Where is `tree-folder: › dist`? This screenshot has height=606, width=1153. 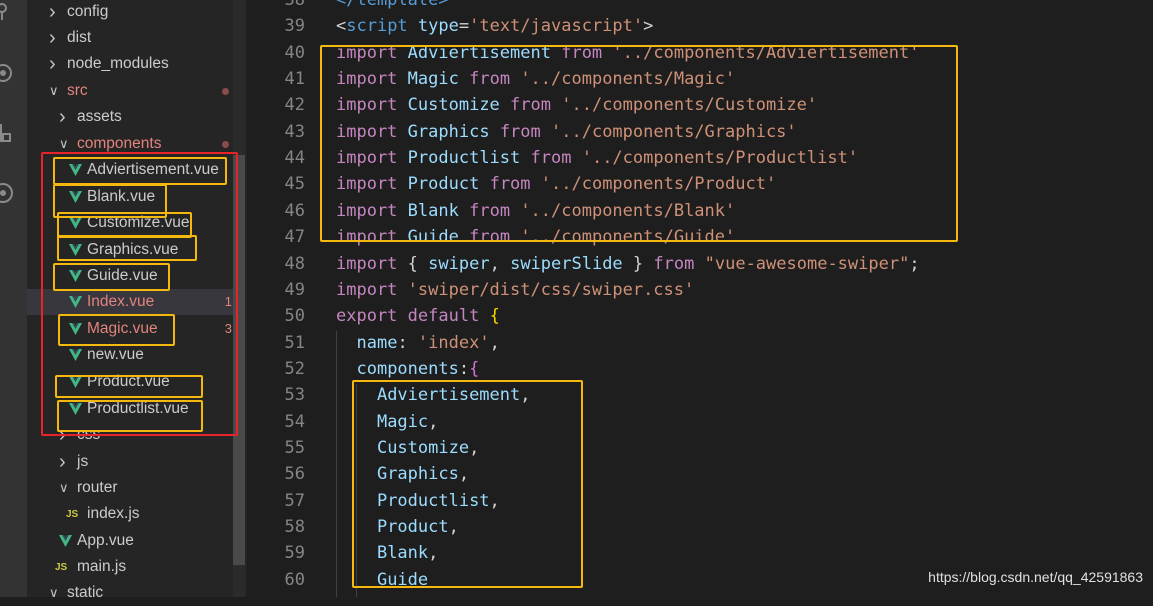
tree-folder: › dist is located at coordinates (130, 38).